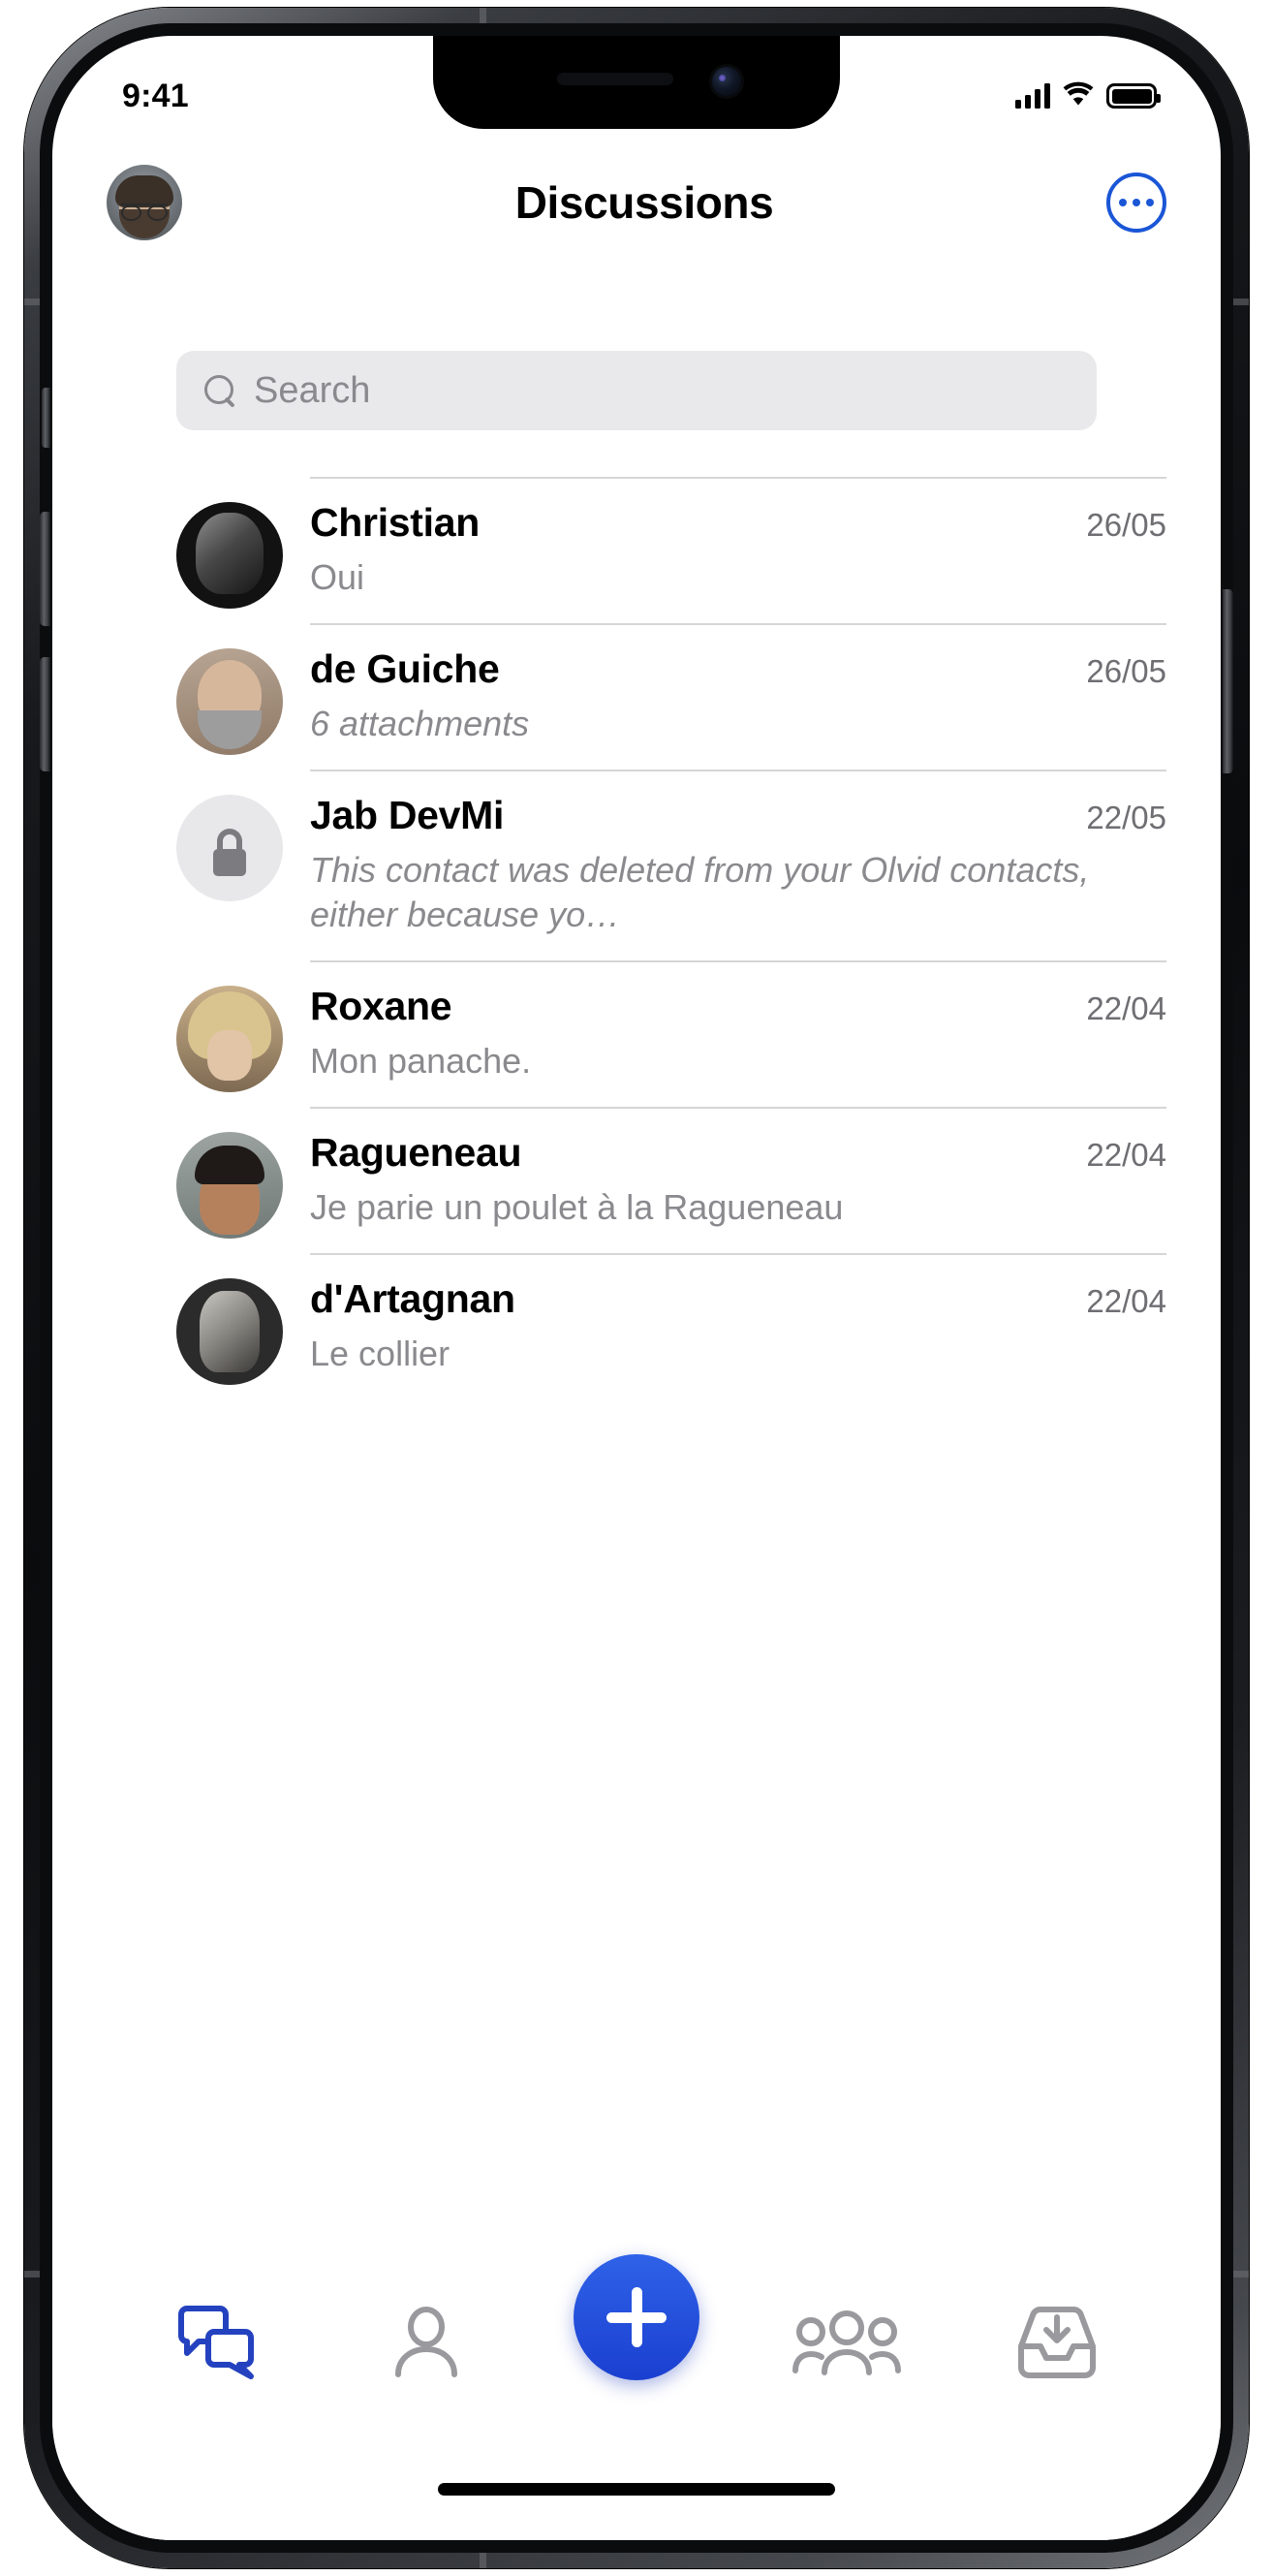  I want to click on conversation-top-row: Jab DevMi 22/05, so click(738, 815).